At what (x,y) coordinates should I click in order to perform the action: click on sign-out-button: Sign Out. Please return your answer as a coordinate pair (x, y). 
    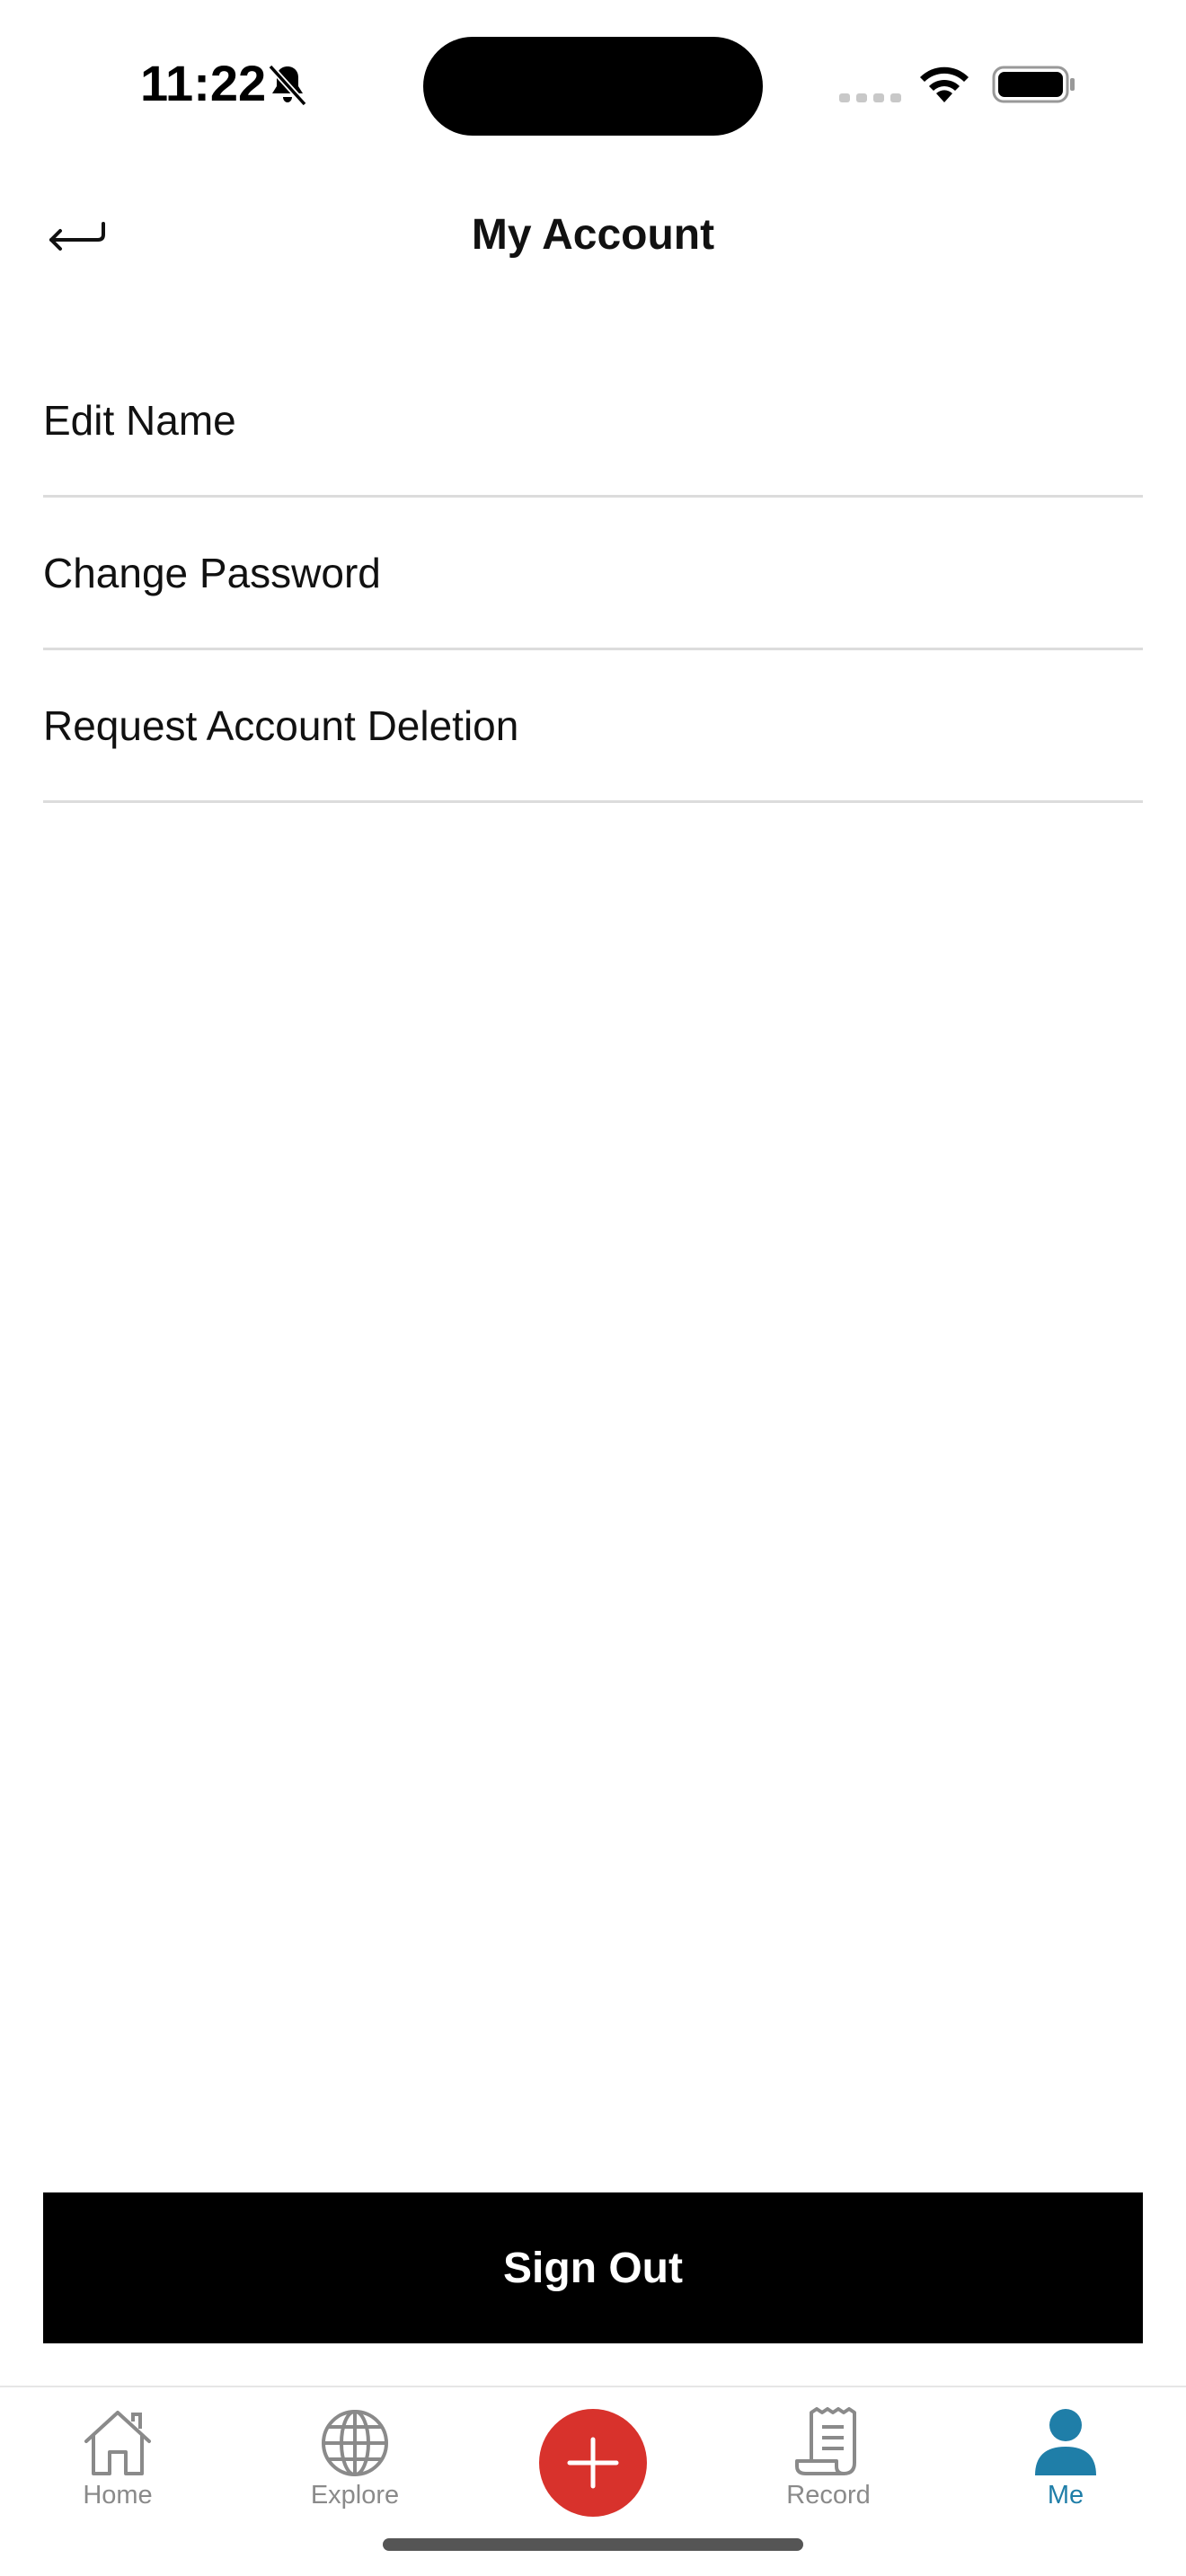
    Looking at the image, I should click on (593, 2267).